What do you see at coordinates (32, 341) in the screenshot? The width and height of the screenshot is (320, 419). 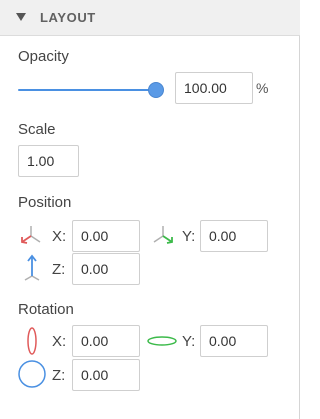 I see `rotate-x-ellipse-icon` at bounding box center [32, 341].